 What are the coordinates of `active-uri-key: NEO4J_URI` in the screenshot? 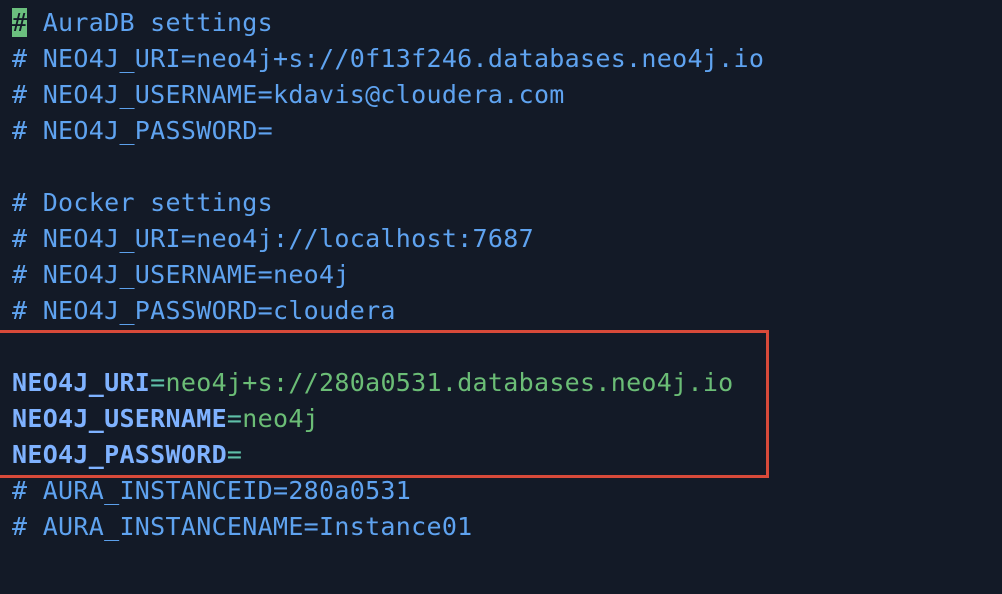 It's located at (81, 382).